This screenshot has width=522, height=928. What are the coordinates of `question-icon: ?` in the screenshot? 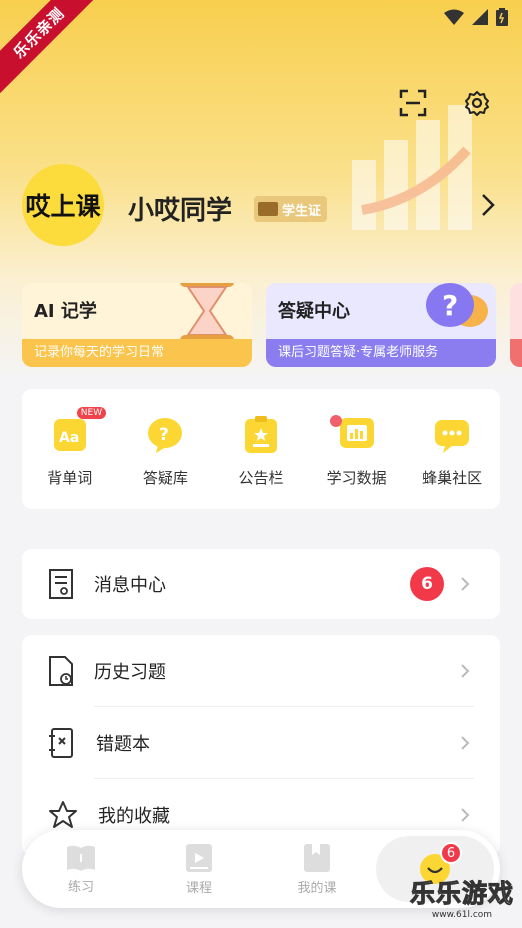 It's located at (165, 435).